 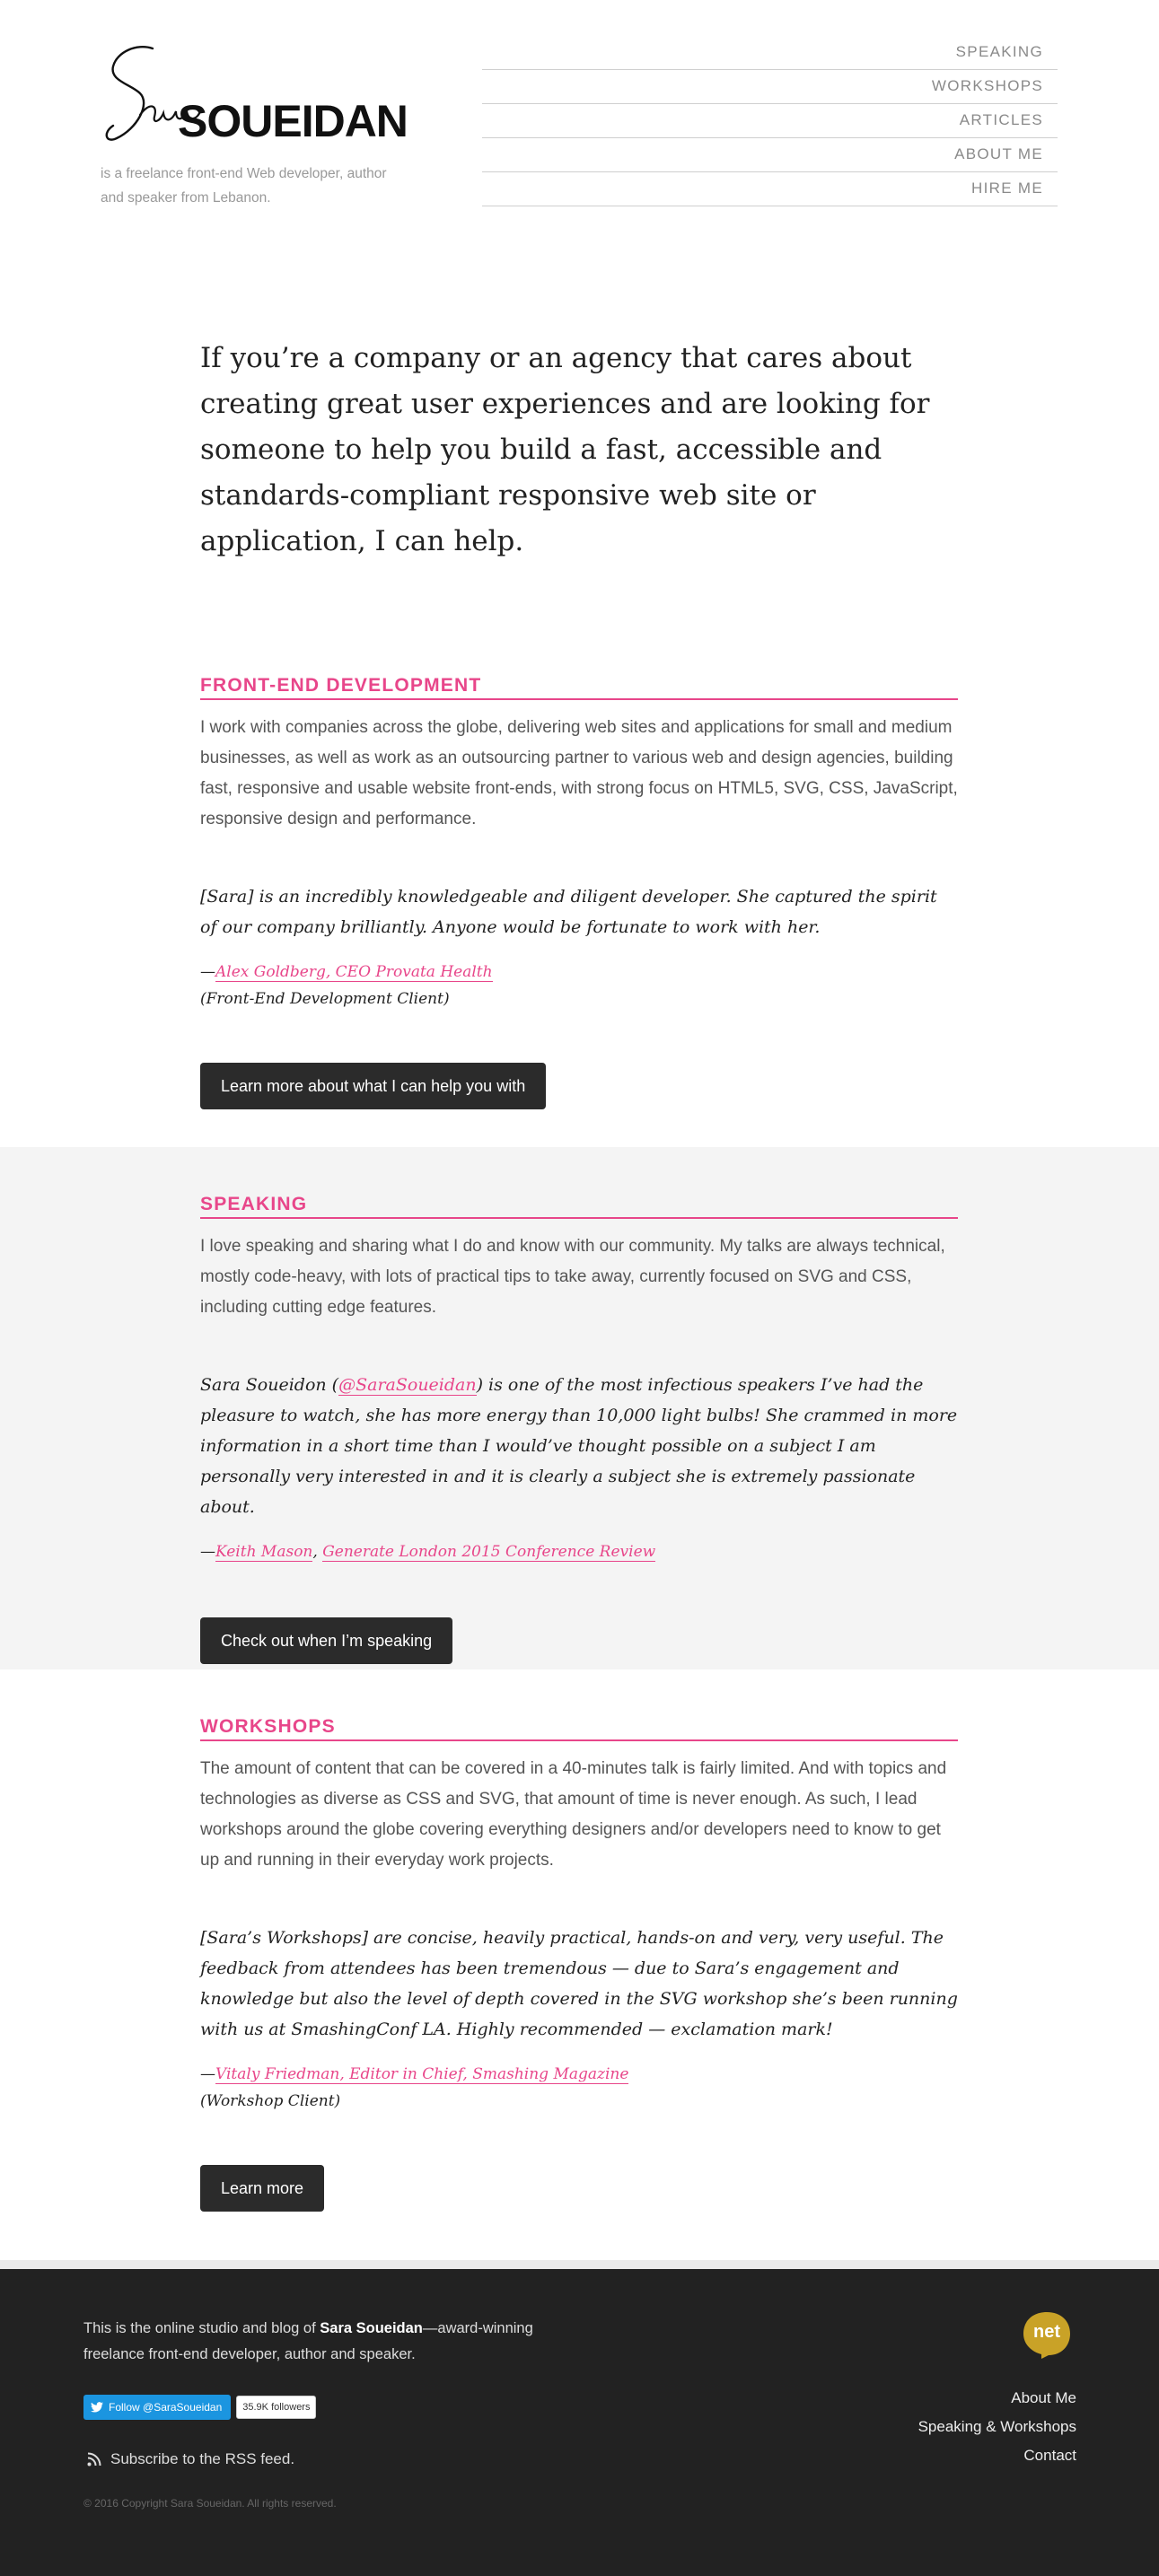 I want to click on footer-link-about-me: About Me, so click(x=997, y=2398).